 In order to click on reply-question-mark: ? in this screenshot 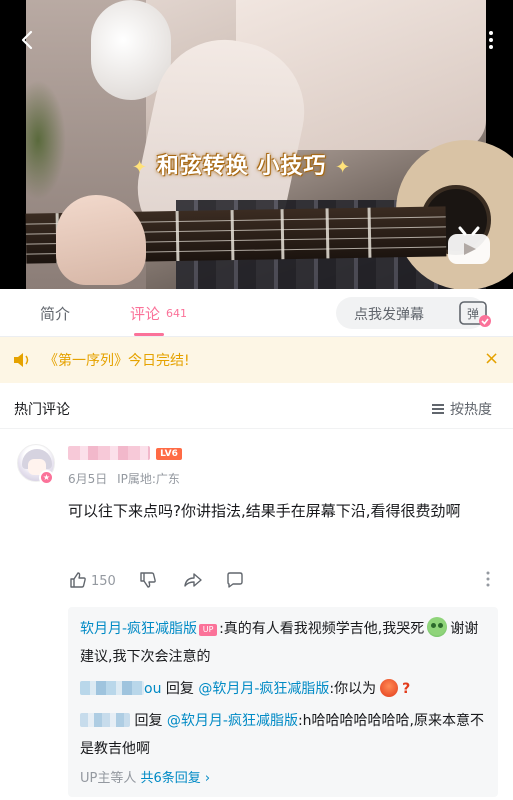, I will do `click(406, 689)`.